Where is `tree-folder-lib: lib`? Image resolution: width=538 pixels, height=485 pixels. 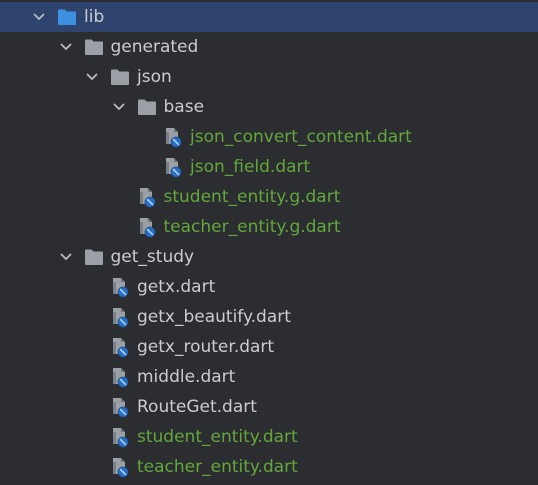
tree-folder-lib: lib is located at coordinates (269, 17).